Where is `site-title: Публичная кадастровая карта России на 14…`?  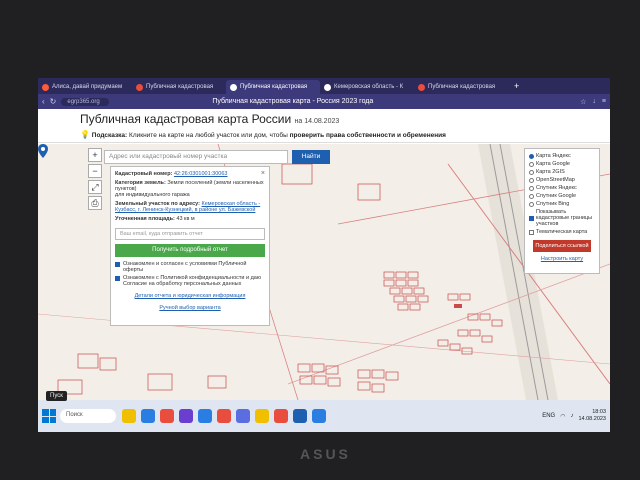
site-title: Публичная кадастровая карта России на 14… is located at coordinates (210, 119).